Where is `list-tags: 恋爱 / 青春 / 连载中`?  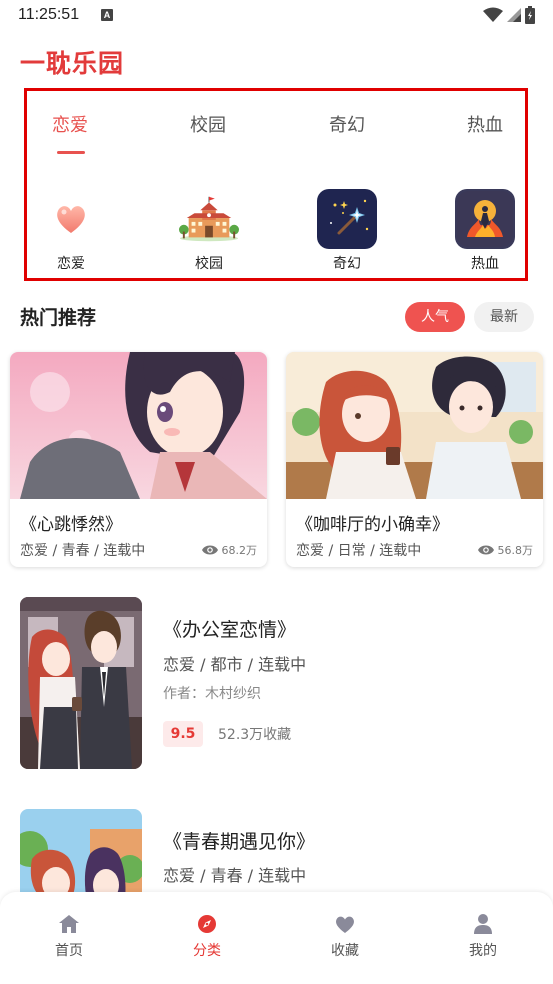 list-tags: 恋爱 / 青春 / 连载中 is located at coordinates (235, 875).